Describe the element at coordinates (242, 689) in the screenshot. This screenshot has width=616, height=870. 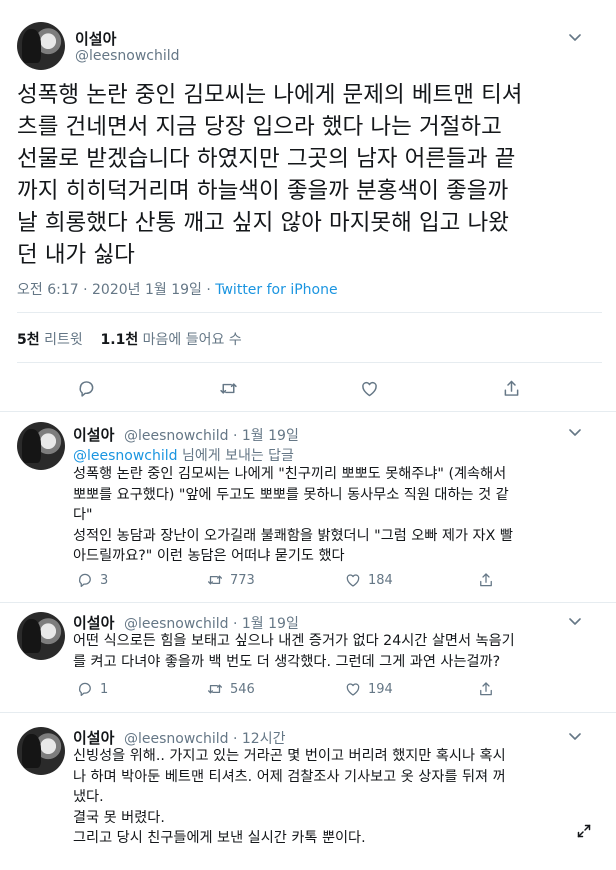
I see `retweet-count: 546` at that location.